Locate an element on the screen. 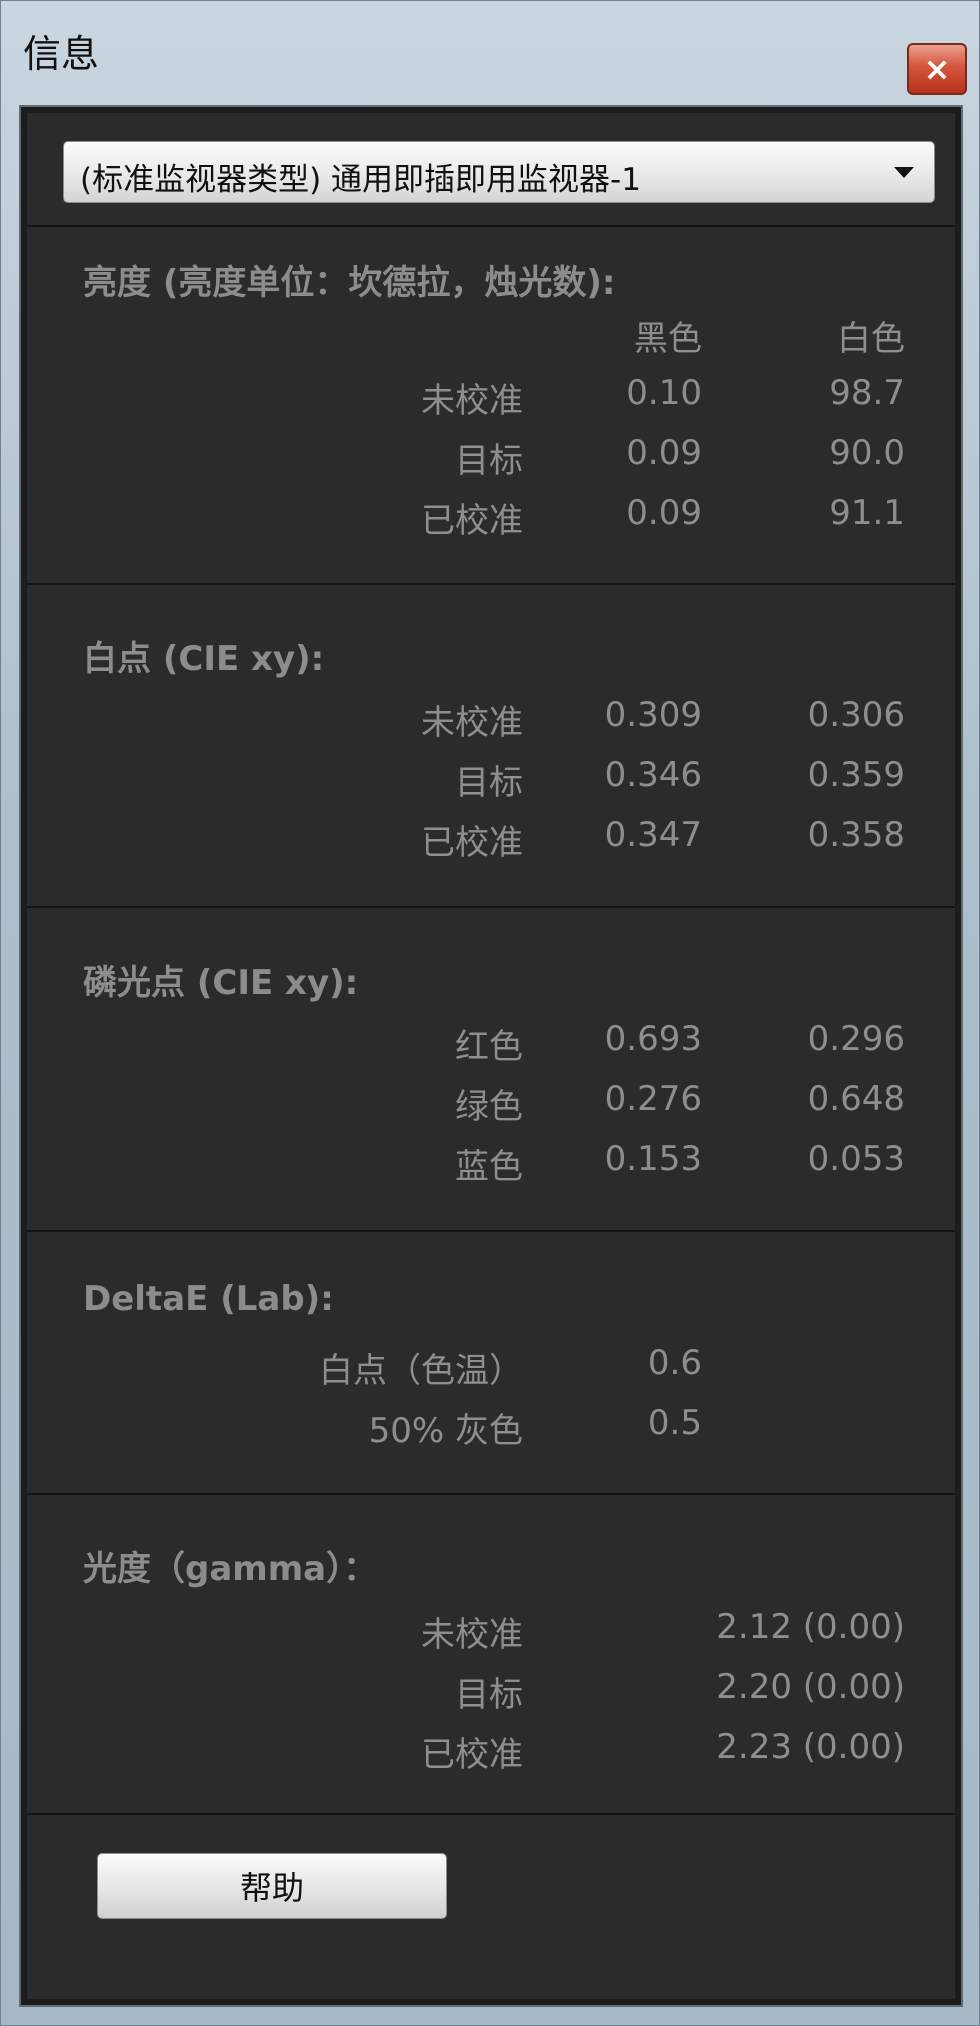  phosphor-y-value: 0.648 is located at coordinates (856, 1099).